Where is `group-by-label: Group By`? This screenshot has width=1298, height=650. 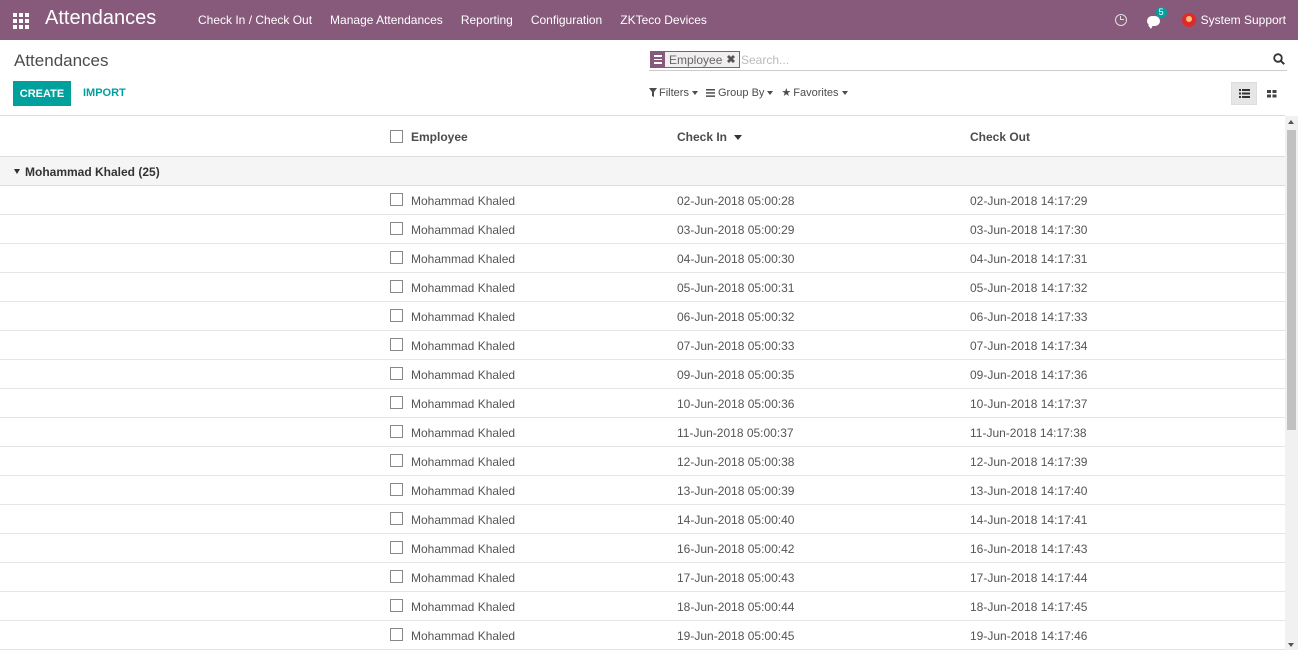
group-by-label: Group By is located at coordinates (741, 92).